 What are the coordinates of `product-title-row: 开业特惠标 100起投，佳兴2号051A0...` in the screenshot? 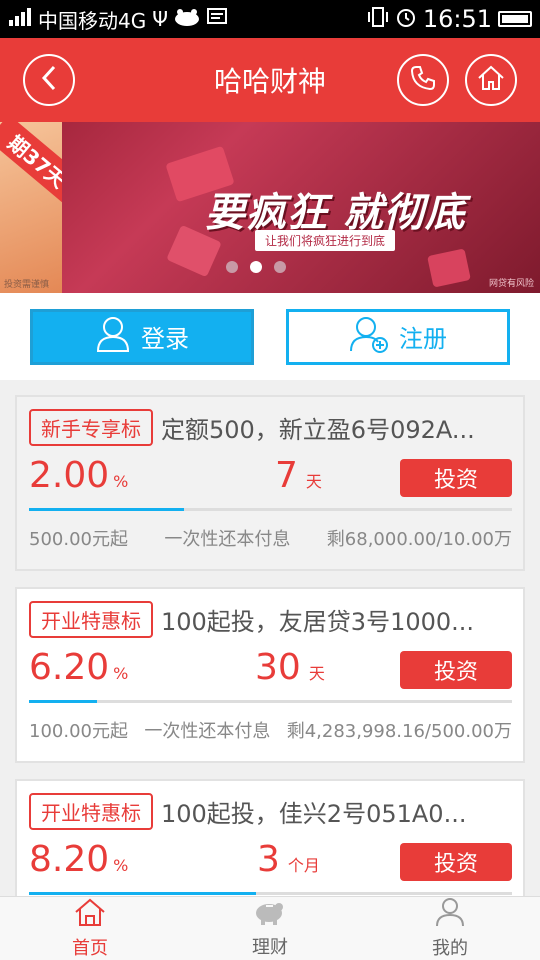 It's located at (274, 811).